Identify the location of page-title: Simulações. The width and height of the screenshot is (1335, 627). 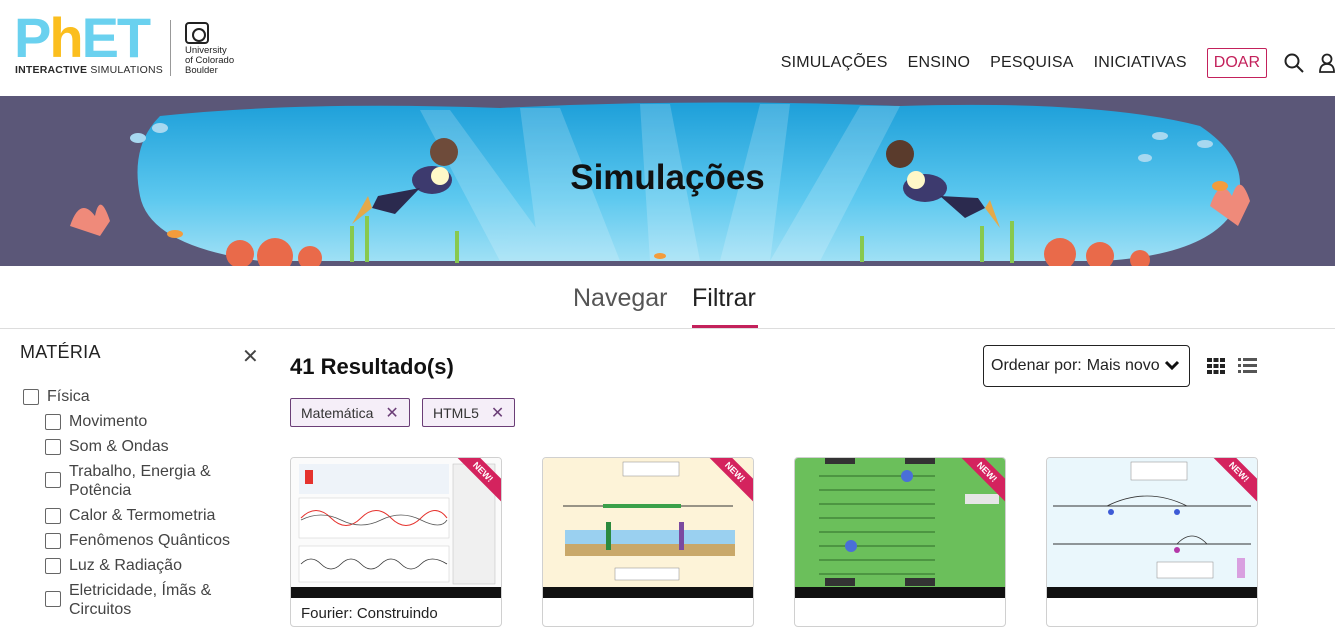
(667, 177).